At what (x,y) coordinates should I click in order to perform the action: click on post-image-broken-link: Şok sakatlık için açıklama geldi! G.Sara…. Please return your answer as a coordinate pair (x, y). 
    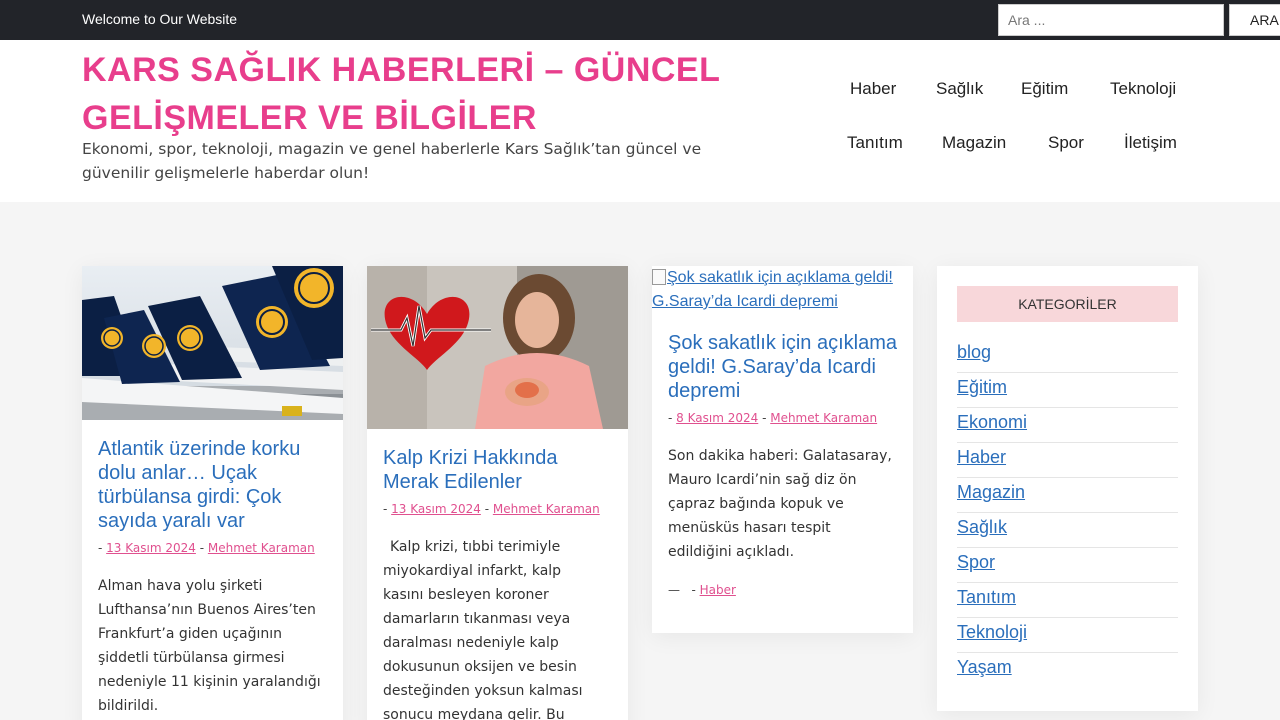
    Looking at the image, I should click on (782, 290).